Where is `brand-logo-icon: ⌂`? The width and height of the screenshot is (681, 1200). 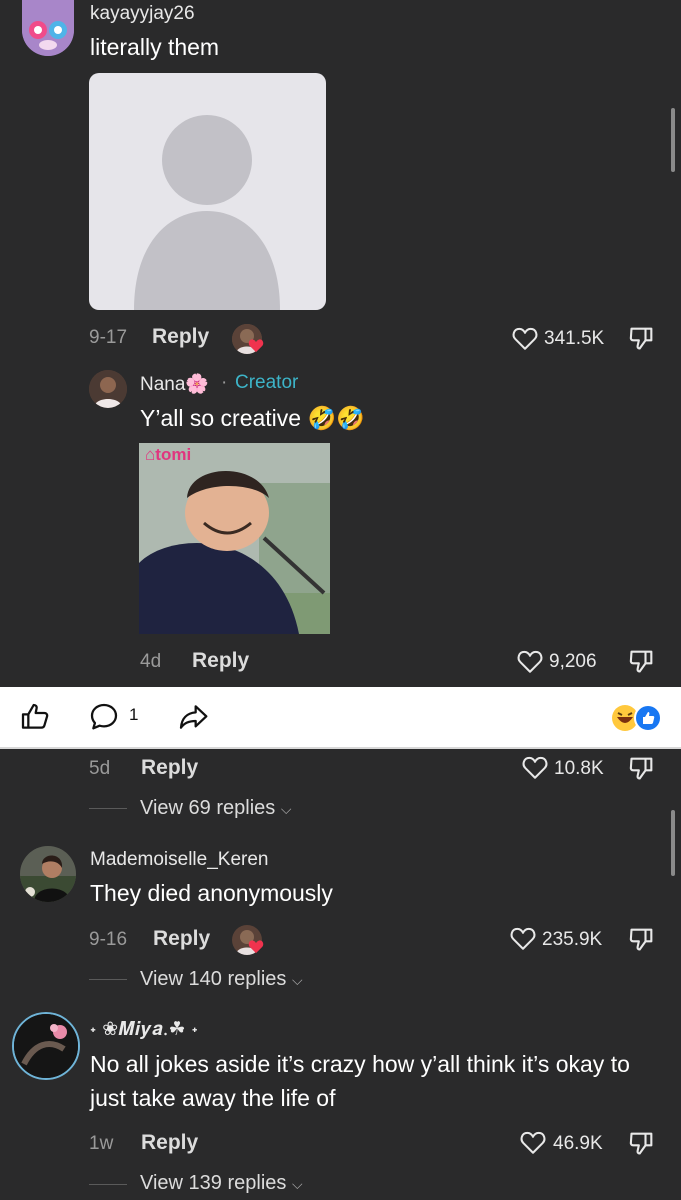
brand-logo-icon: ⌂ is located at coordinates (150, 454).